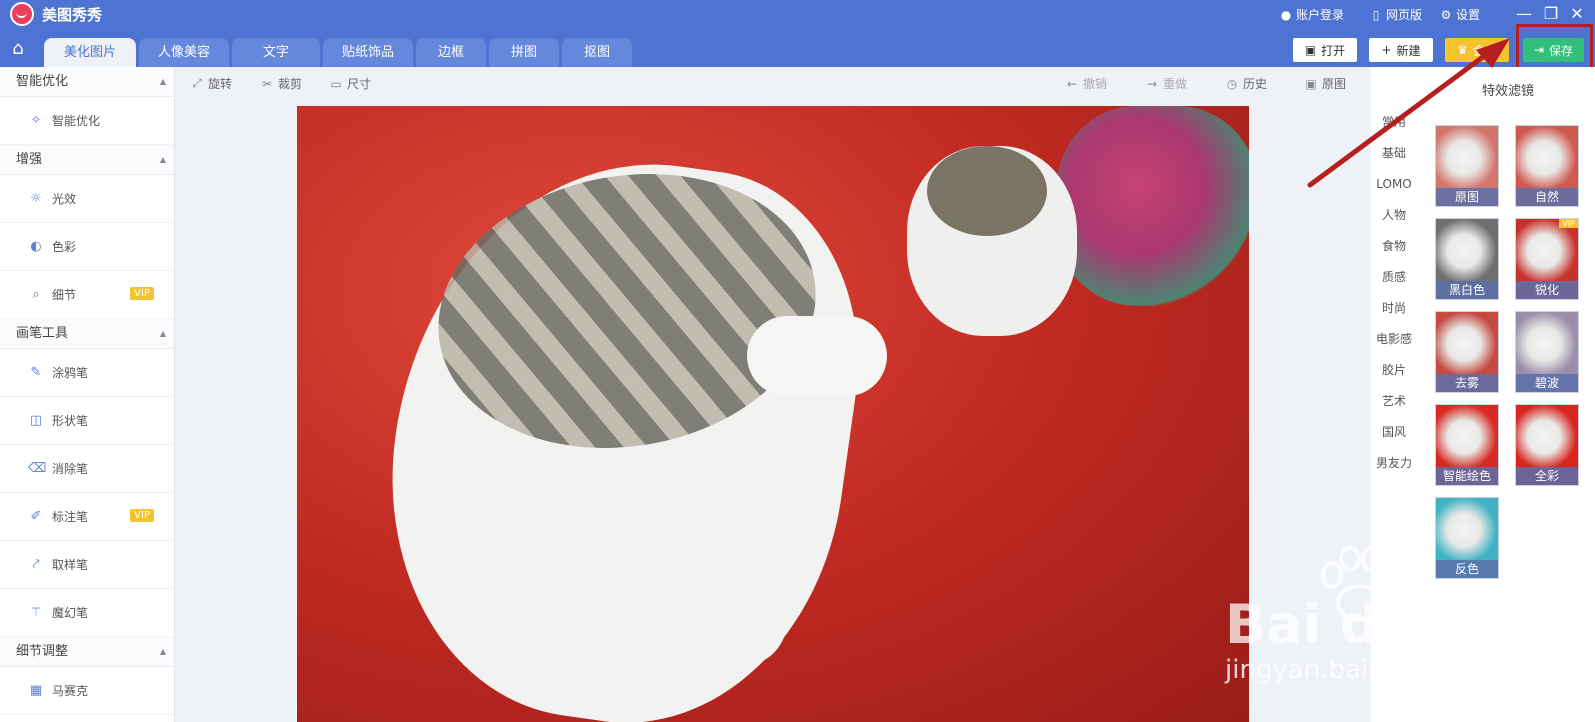 This screenshot has height=722, width=1595. Describe the element at coordinates (87, 334) in the screenshot. I see `section-brush-tools: 画笔工具 ▲` at that location.